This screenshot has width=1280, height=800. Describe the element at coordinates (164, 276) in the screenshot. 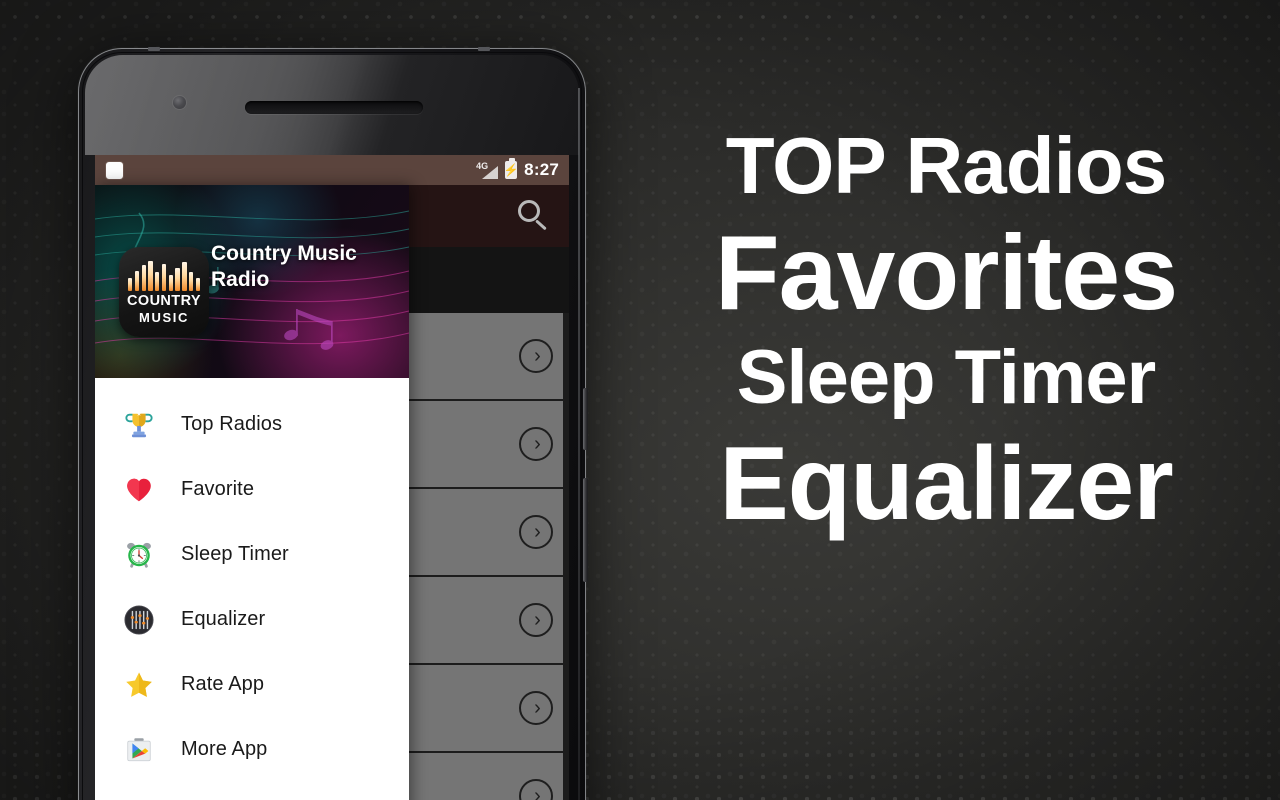

I see `app-icon-equalizer-bars` at that location.